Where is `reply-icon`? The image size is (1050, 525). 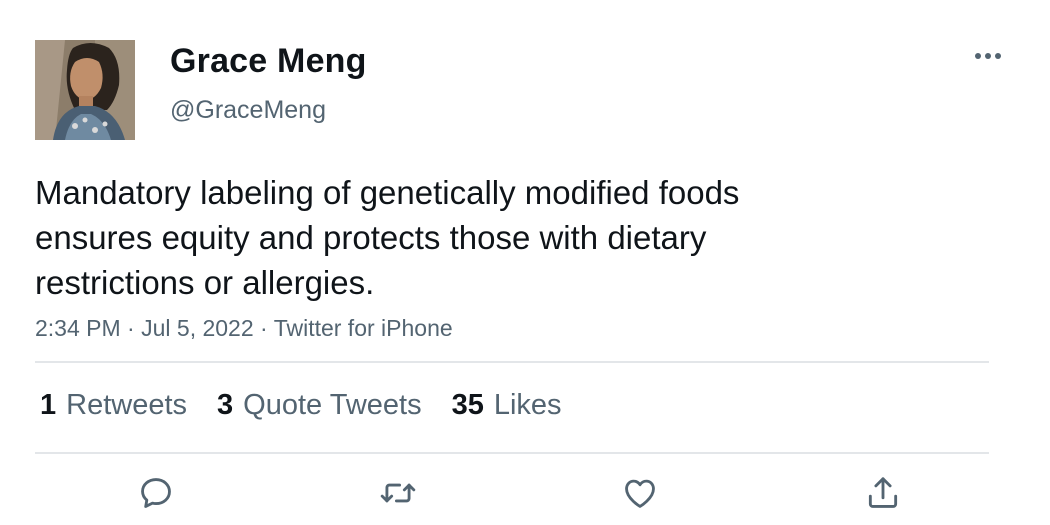
reply-icon is located at coordinates (156, 495).